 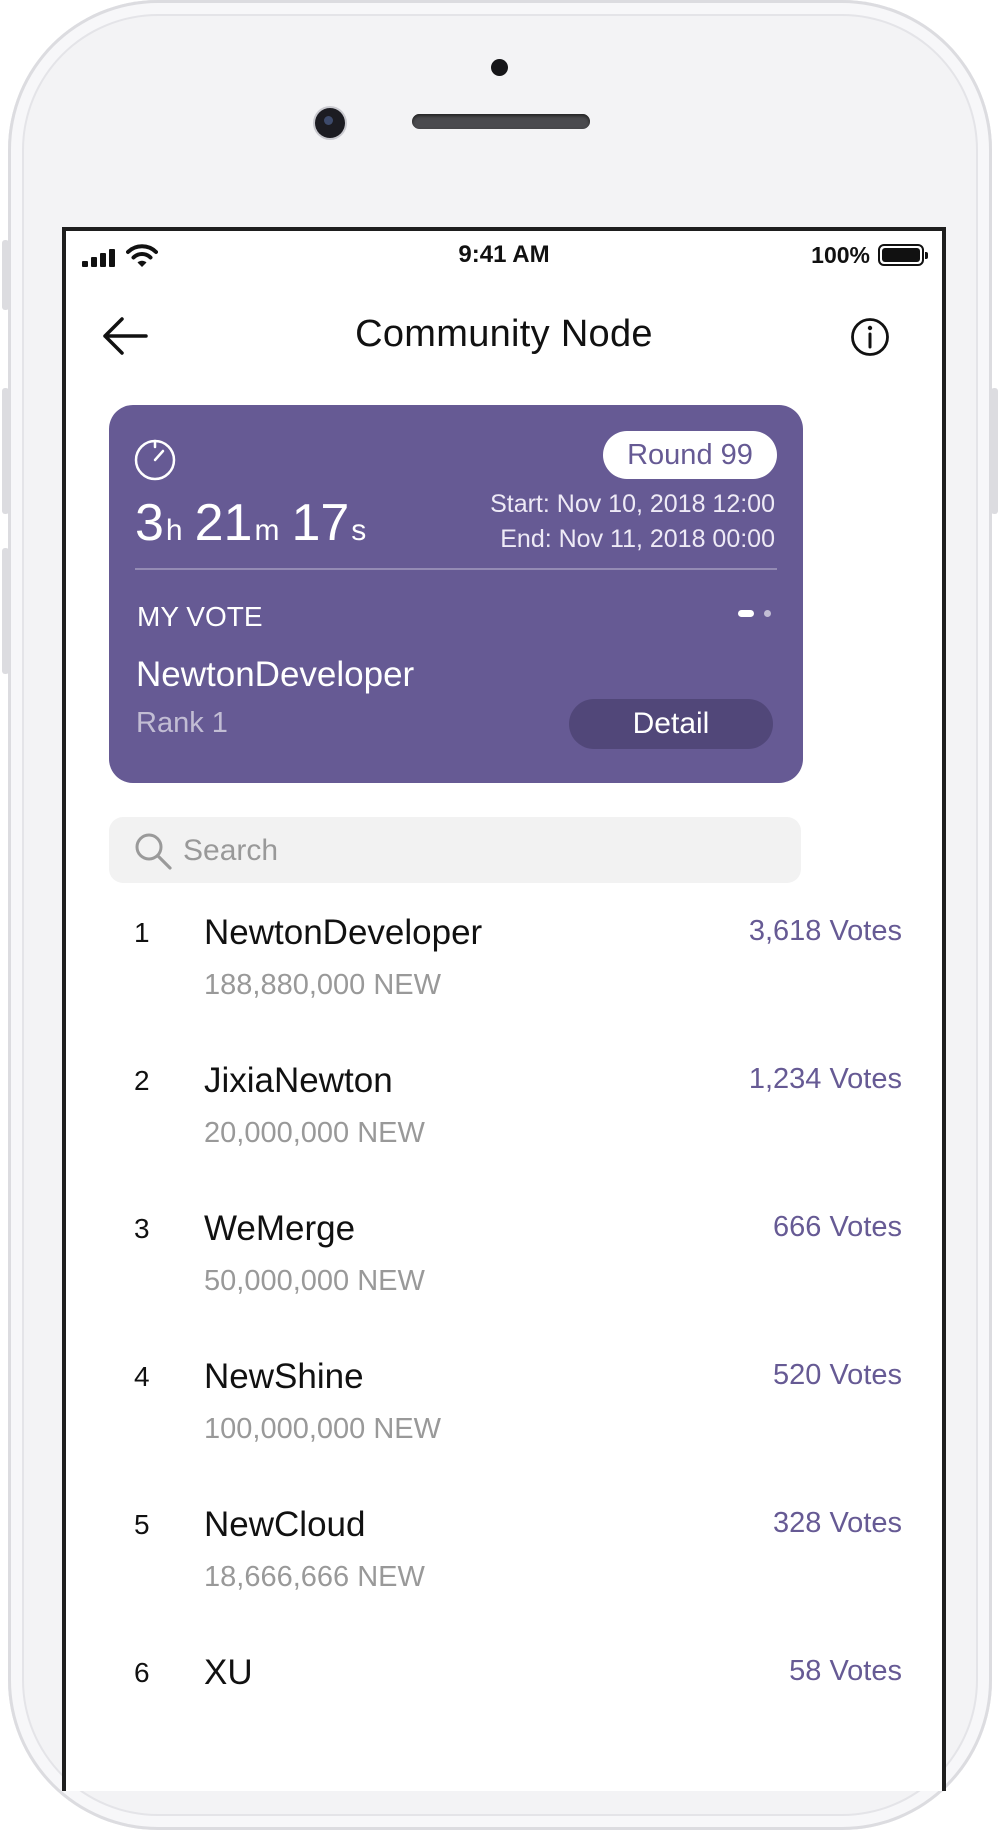 What do you see at coordinates (456, 569) in the screenshot?
I see `card-divider` at bounding box center [456, 569].